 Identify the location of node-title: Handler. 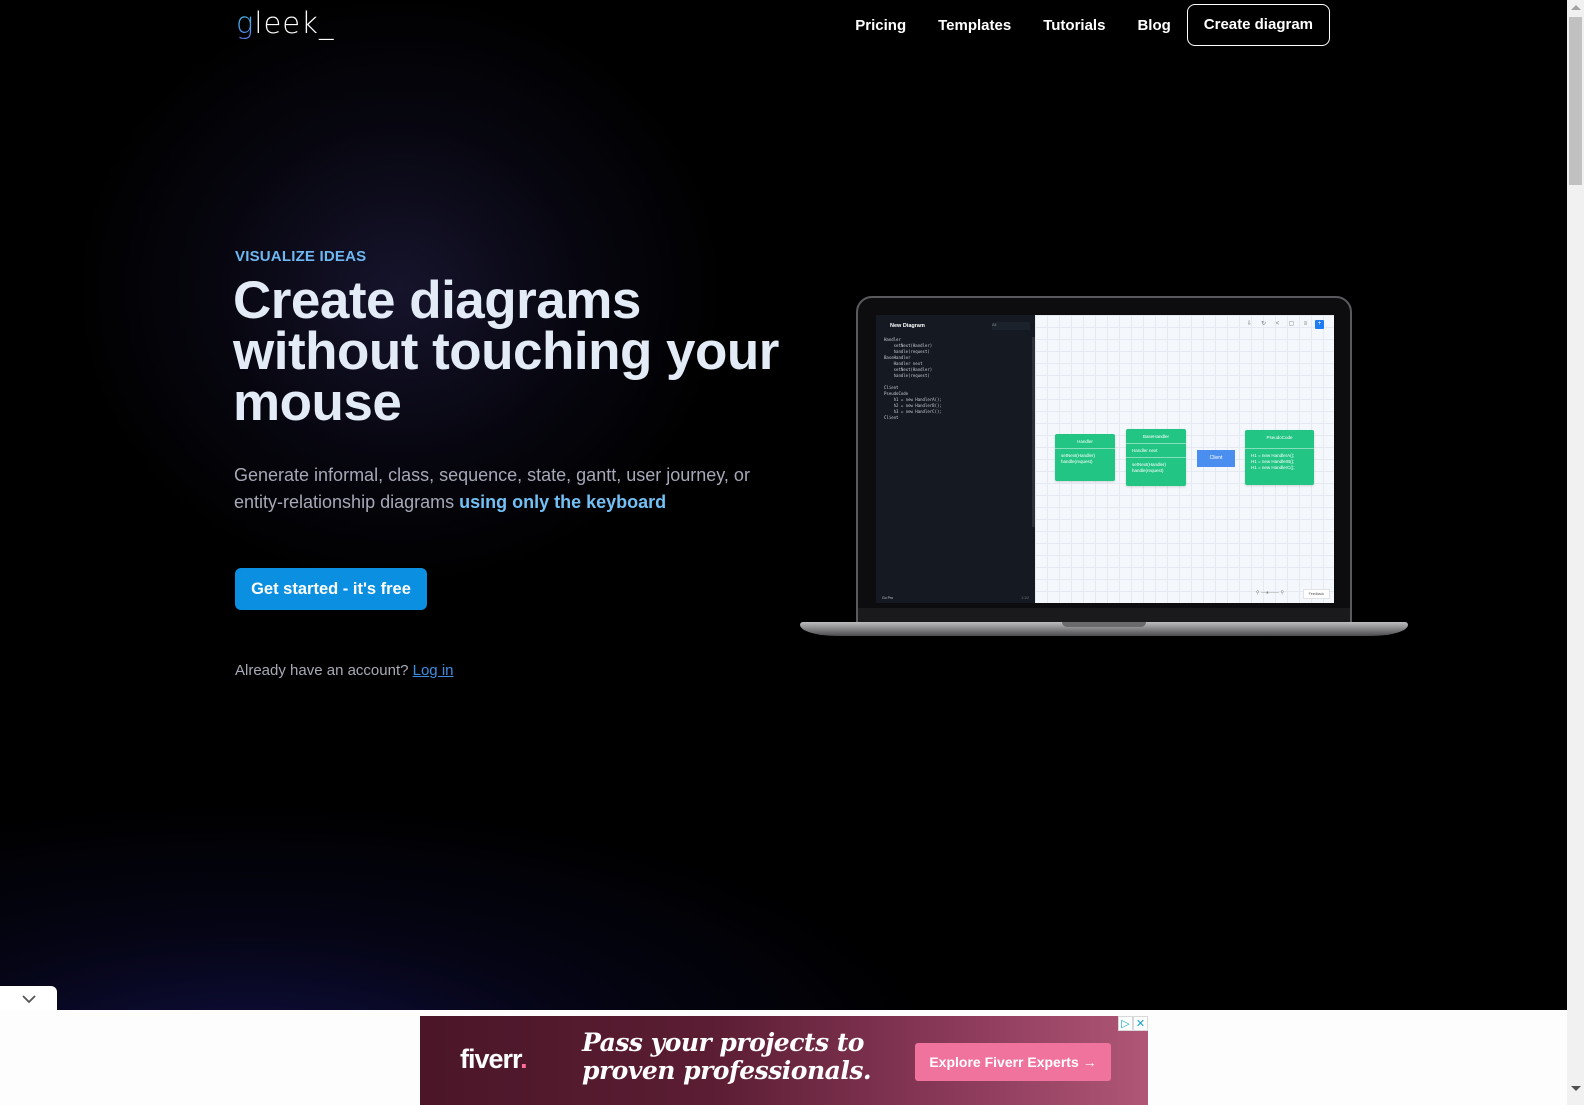
(1085, 441).